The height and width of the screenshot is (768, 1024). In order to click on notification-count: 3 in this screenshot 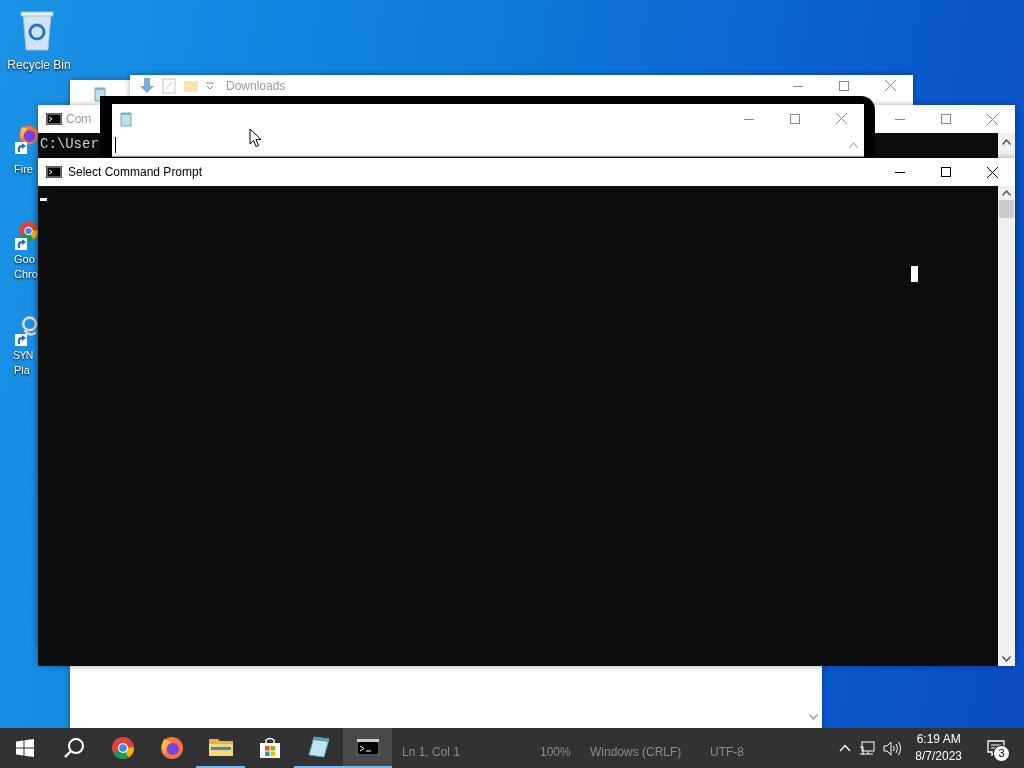, I will do `click(1001, 753)`.